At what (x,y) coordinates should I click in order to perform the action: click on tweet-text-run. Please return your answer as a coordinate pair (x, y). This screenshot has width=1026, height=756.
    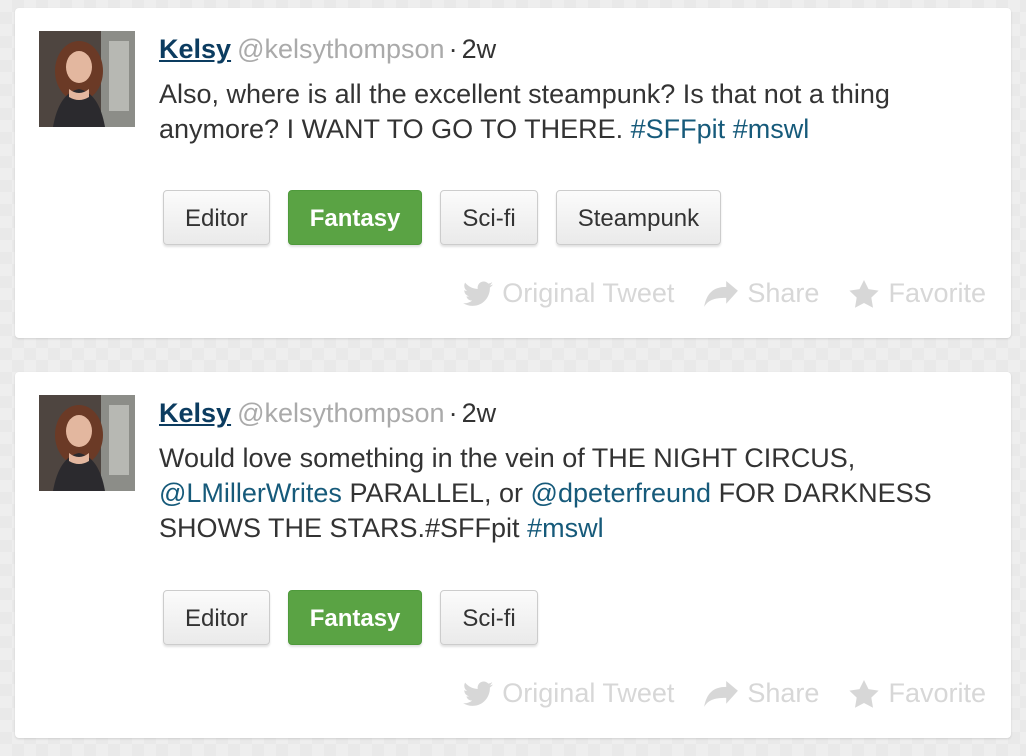
    Looking at the image, I should click on (729, 129).